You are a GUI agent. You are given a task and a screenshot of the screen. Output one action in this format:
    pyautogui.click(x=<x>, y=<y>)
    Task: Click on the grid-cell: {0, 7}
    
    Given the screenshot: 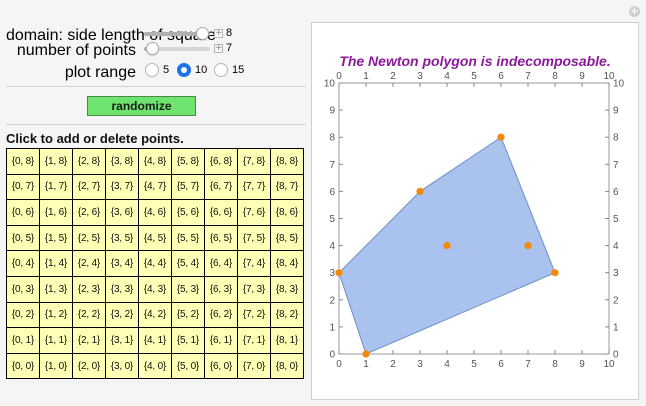 What is the action you would take?
    pyautogui.click(x=23, y=187)
    